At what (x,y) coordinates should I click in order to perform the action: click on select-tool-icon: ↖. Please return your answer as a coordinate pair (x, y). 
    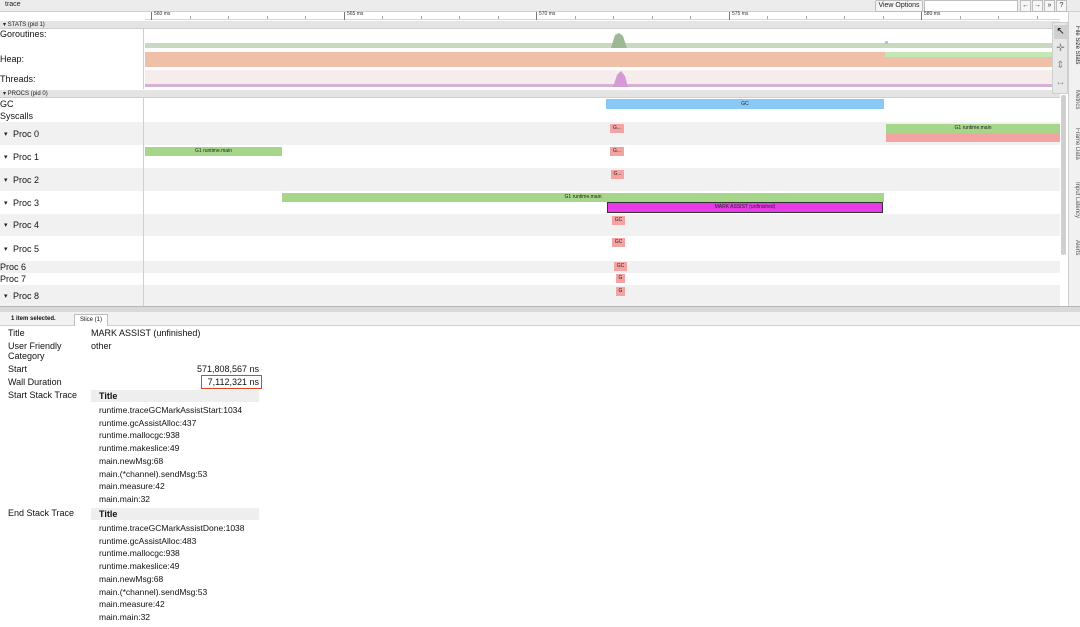
    Looking at the image, I should click on (1060, 32).